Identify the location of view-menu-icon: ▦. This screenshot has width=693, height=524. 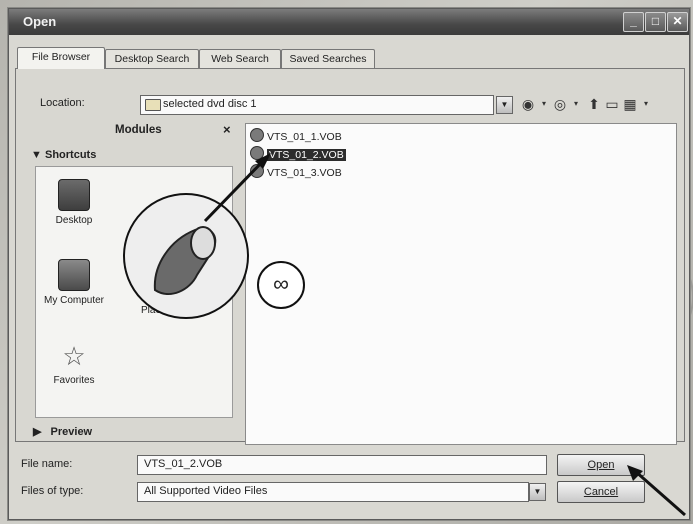
(630, 104).